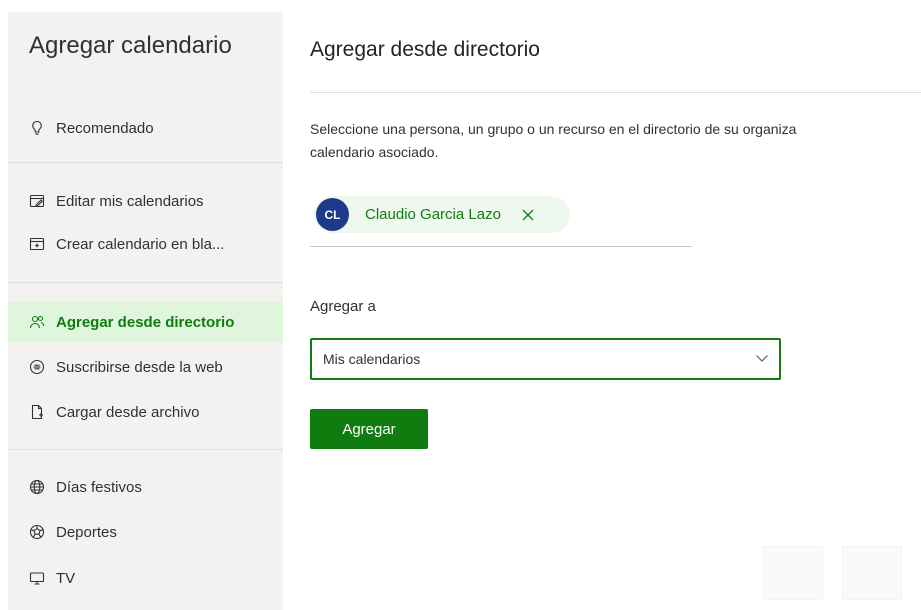  I want to click on sidebar-item-label: Agregar desde directorio, so click(145, 322).